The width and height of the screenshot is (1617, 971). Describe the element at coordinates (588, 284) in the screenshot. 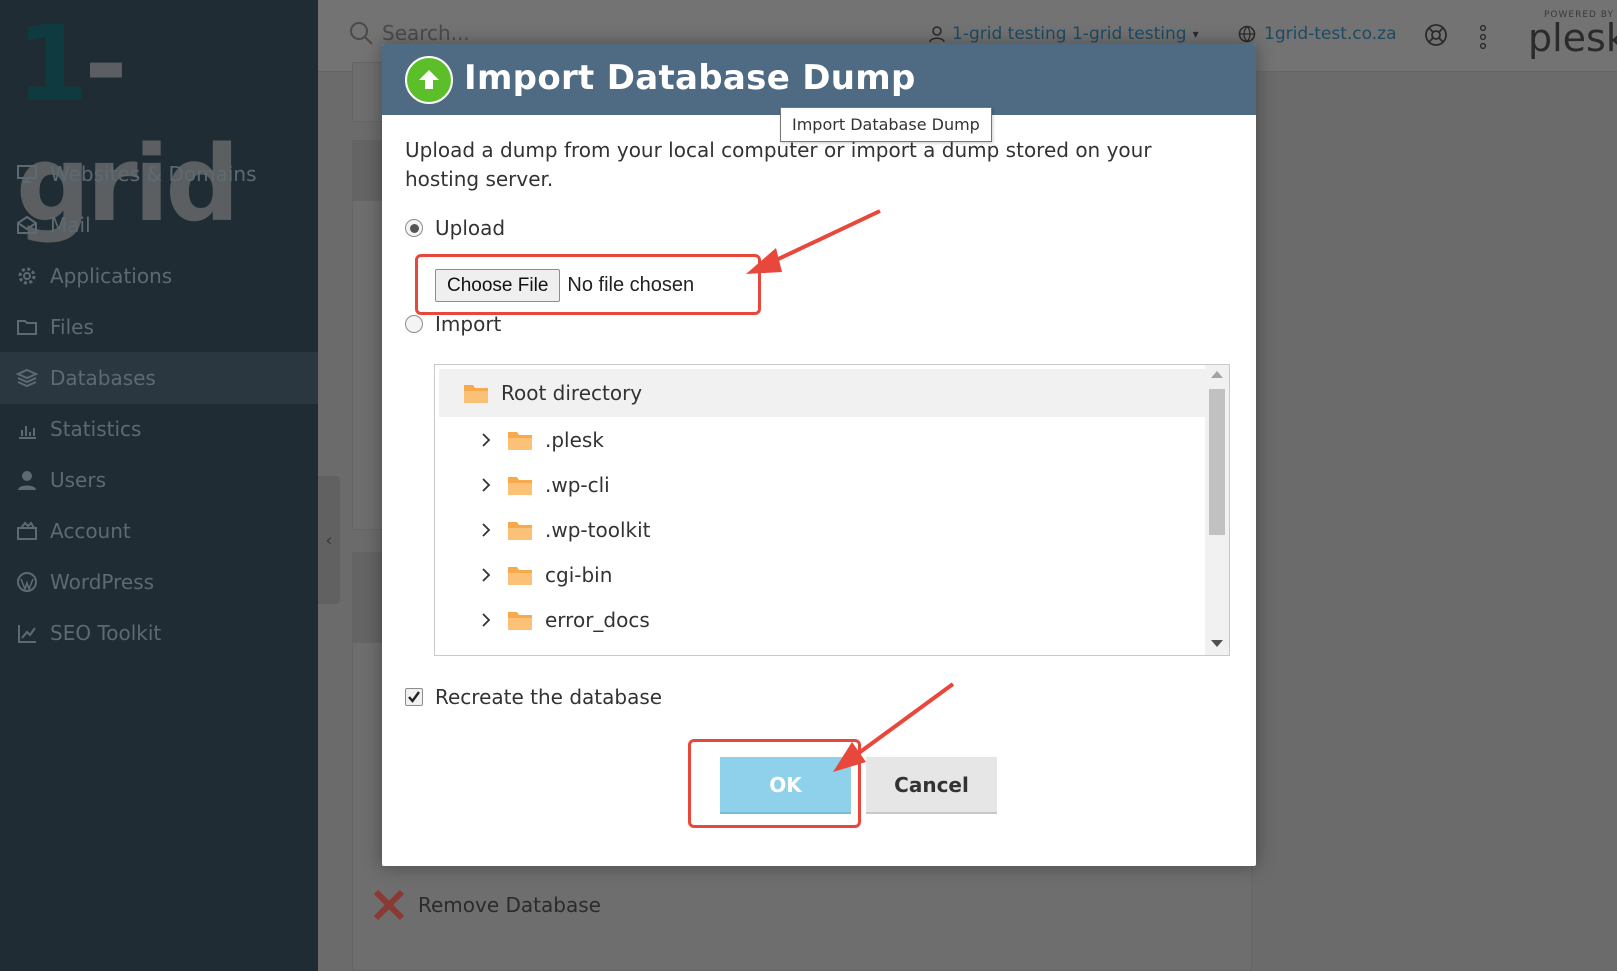

I see `highlight-file-input` at that location.